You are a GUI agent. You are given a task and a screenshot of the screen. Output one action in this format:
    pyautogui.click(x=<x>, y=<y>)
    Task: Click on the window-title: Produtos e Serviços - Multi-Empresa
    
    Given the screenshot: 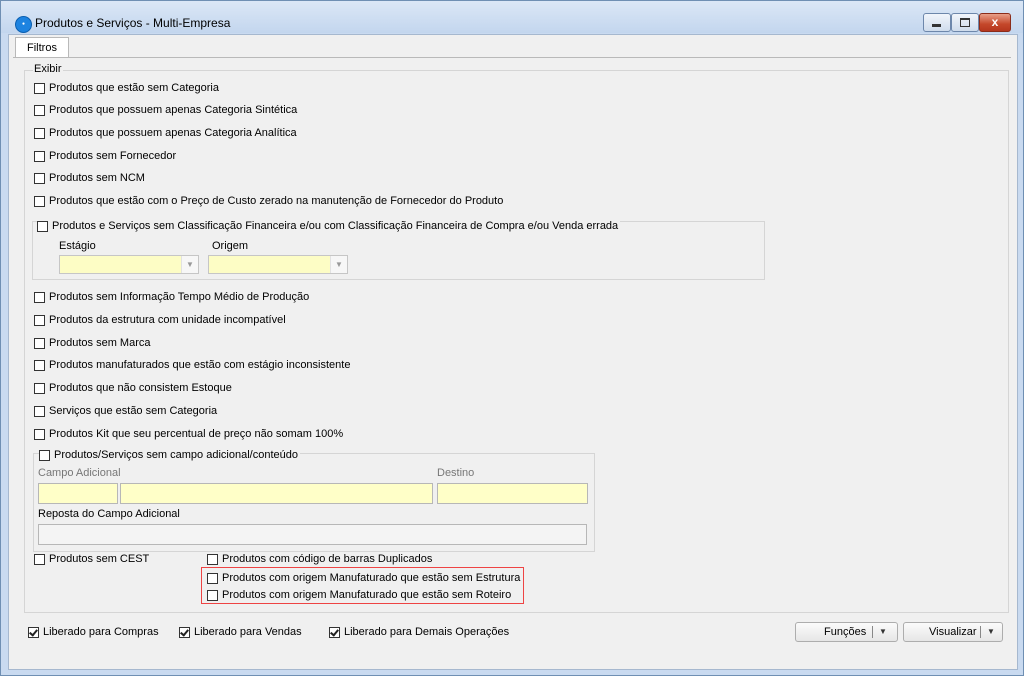 What is the action you would take?
    pyautogui.click(x=133, y=23)
    